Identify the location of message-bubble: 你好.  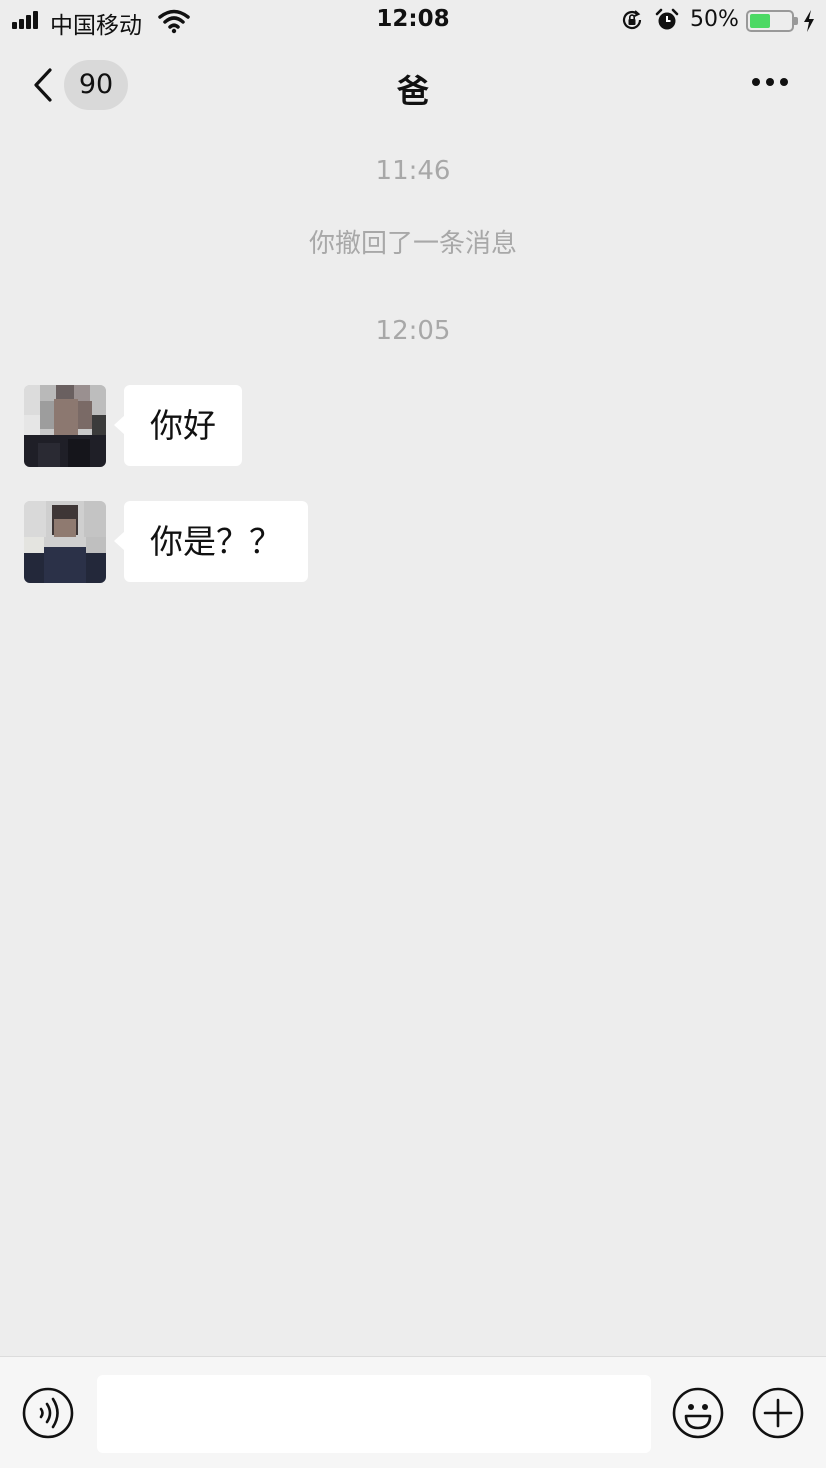
(178, 425).